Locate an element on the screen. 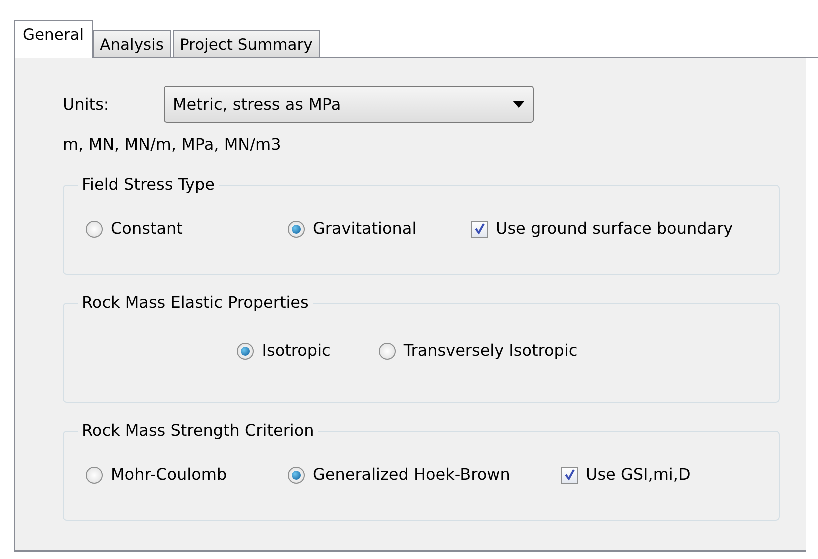  tab: Project Summary is located at coordinates (246, 43).